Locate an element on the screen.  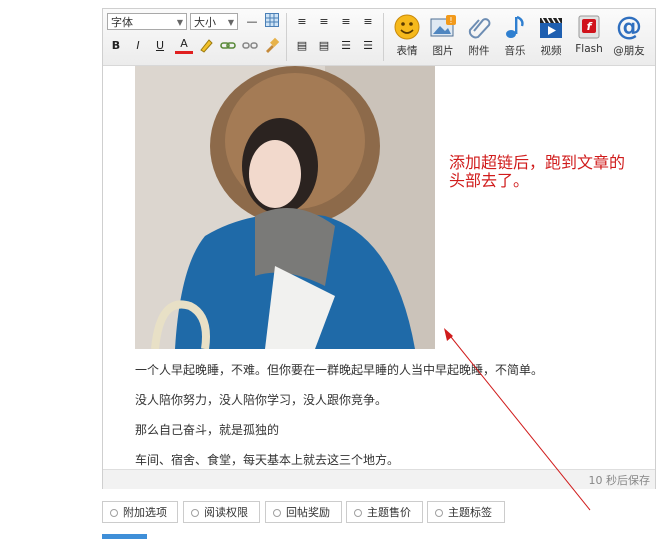
tab-thread-tags: 主题标签 is located at coordinates (466, 512).